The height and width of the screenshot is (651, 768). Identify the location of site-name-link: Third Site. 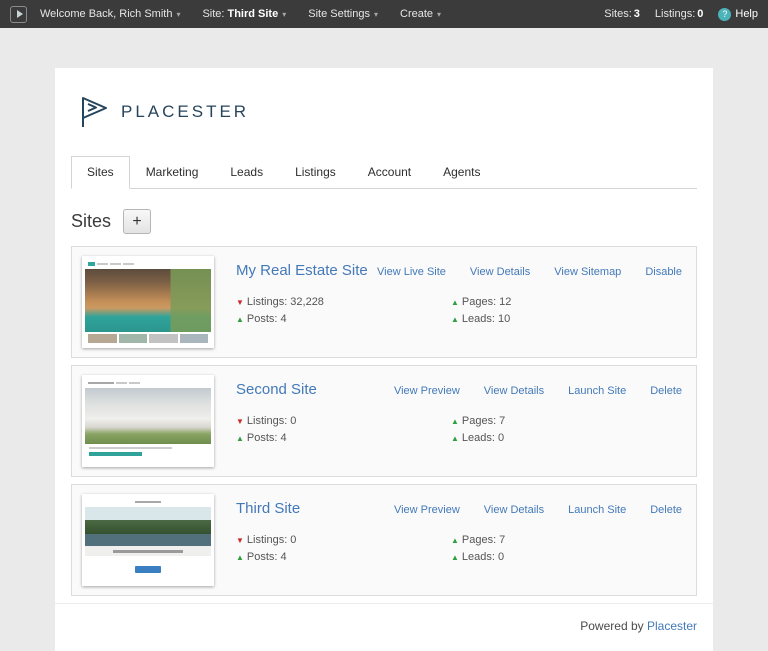
(268, 508).